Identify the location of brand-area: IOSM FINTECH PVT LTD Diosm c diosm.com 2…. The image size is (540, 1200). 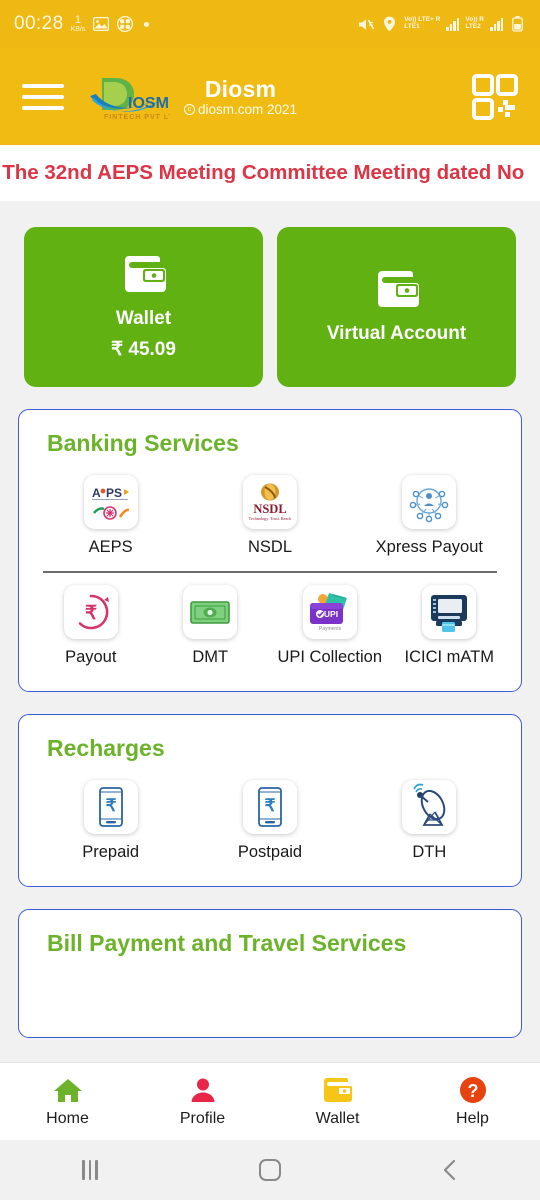
(192, 97).